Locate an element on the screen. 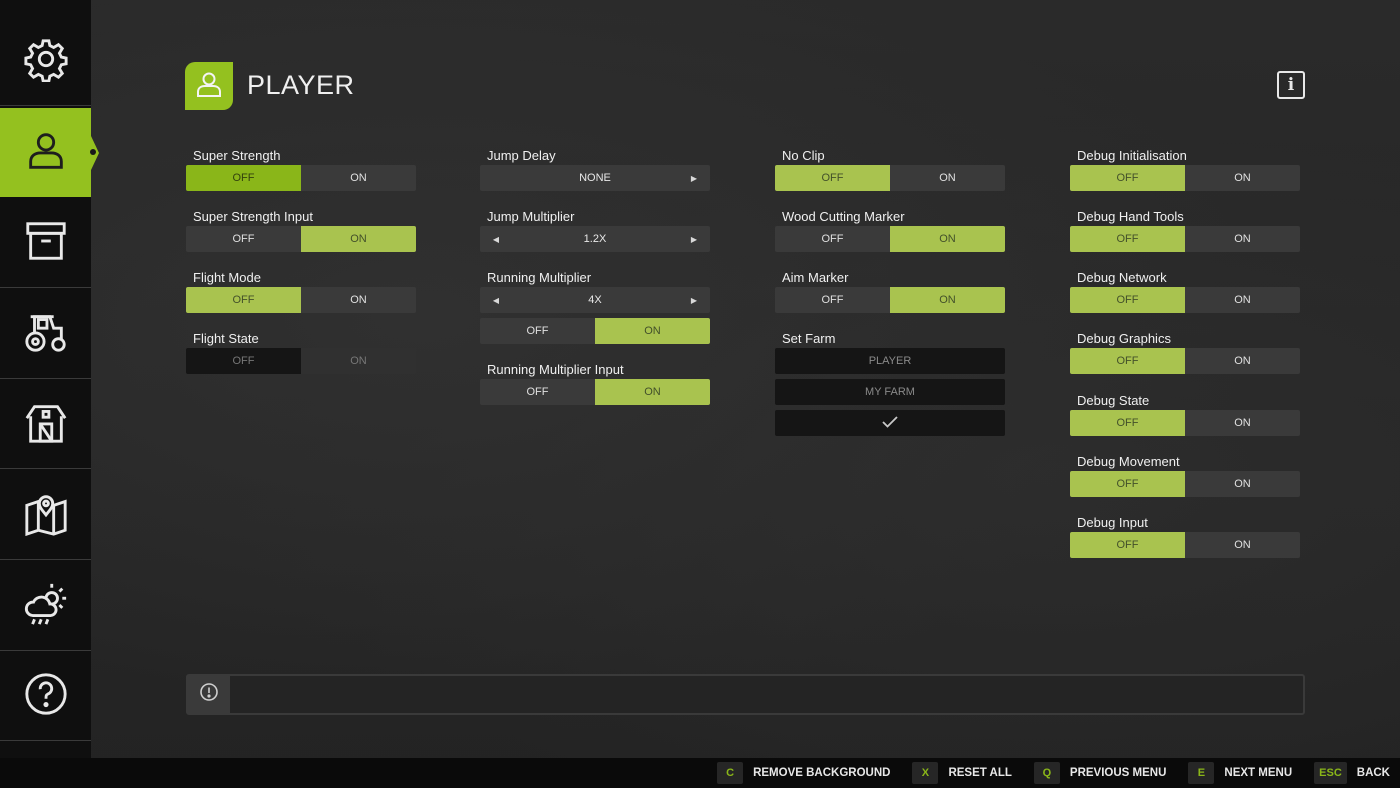 This screenshot has width=1400, height=788. super-strength-input-on: ON is located at coordinates (358, 239).